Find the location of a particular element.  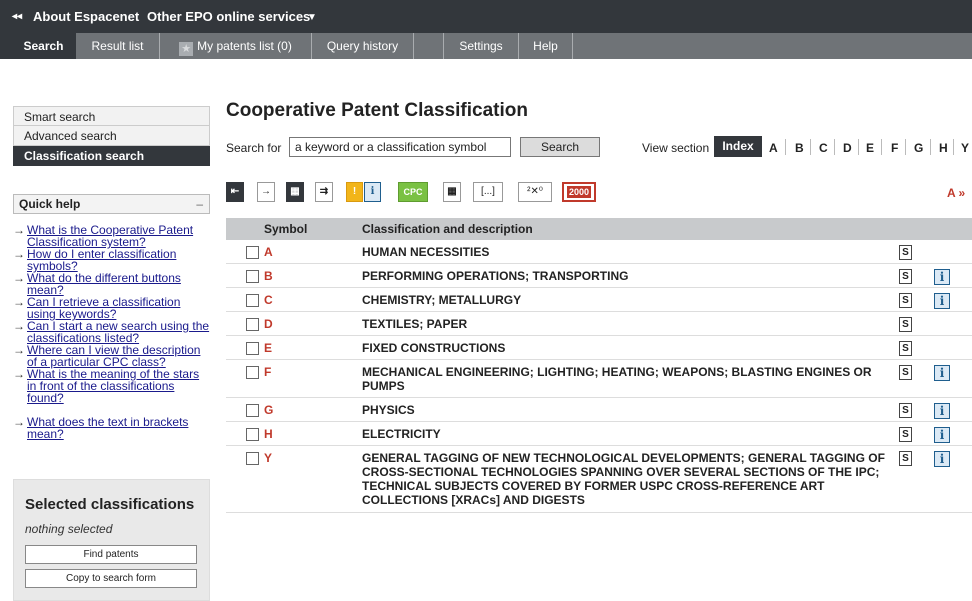

back-arrow-icon: ◂◂ is located at coordinates (17, 16).